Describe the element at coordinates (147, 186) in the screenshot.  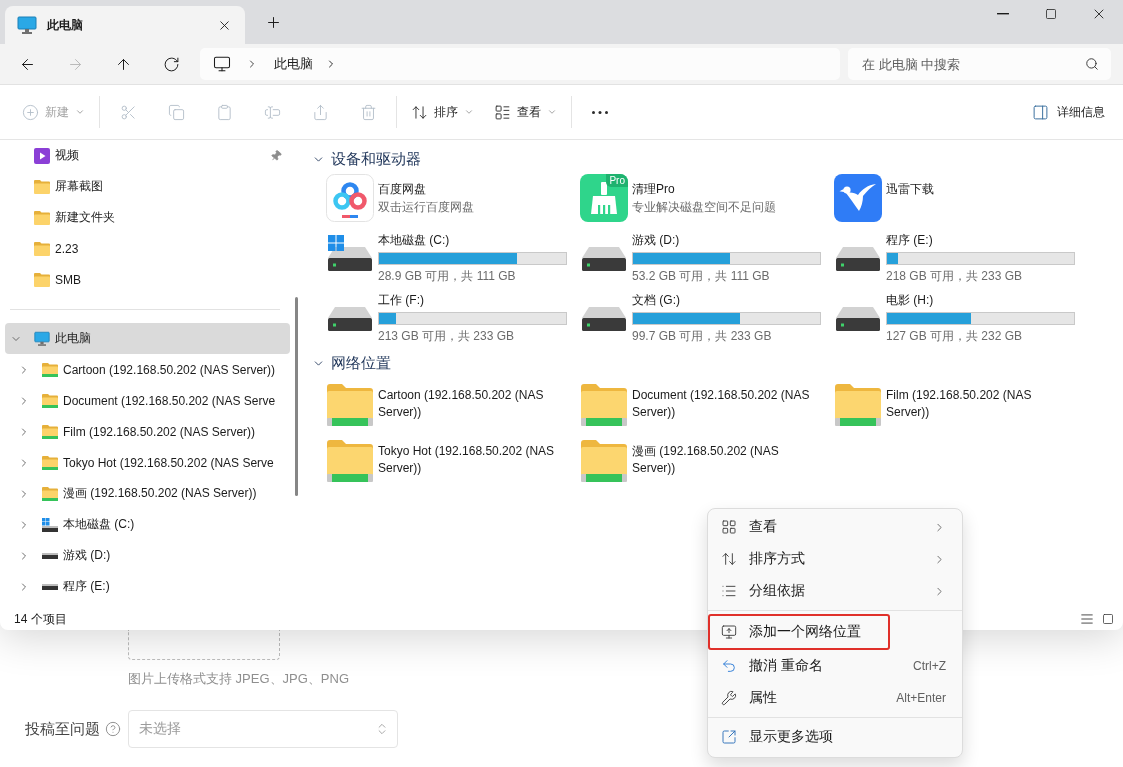
I see `nav-item: 屏幕截图` at that location.